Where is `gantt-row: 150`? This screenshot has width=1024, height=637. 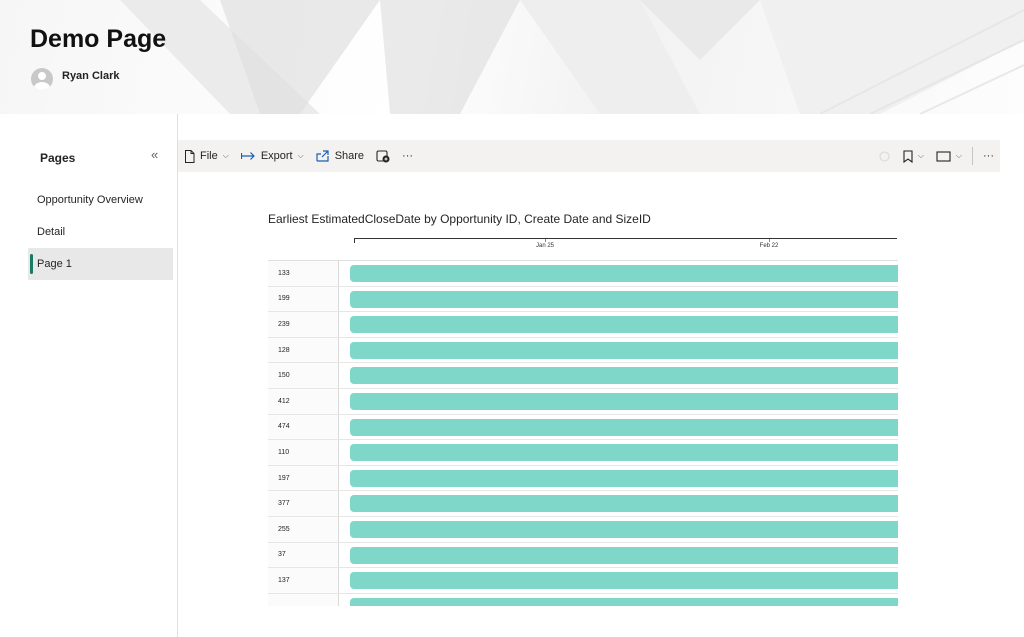
gantt-row: 150 is located at coordinates (583, 376).